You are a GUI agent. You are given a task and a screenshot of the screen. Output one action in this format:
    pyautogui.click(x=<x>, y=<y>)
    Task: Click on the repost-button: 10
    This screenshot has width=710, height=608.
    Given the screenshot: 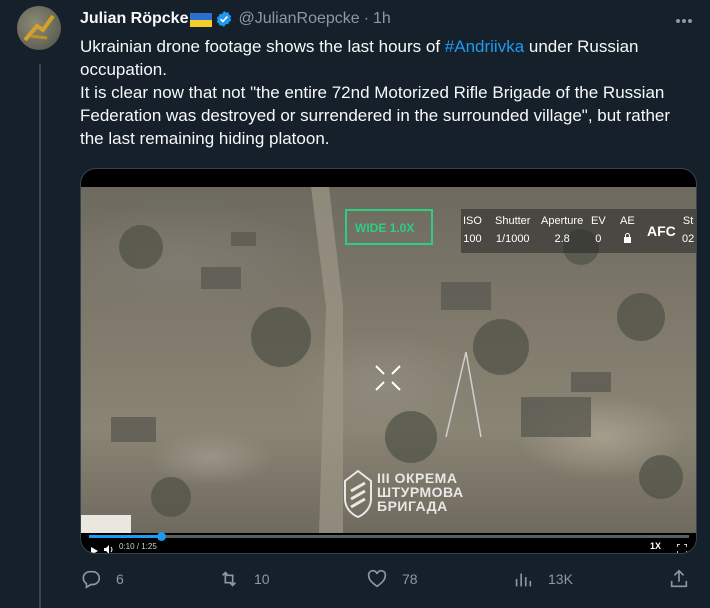 What is the action you would take?
    pyautogui.click(x=244, y=579)
    